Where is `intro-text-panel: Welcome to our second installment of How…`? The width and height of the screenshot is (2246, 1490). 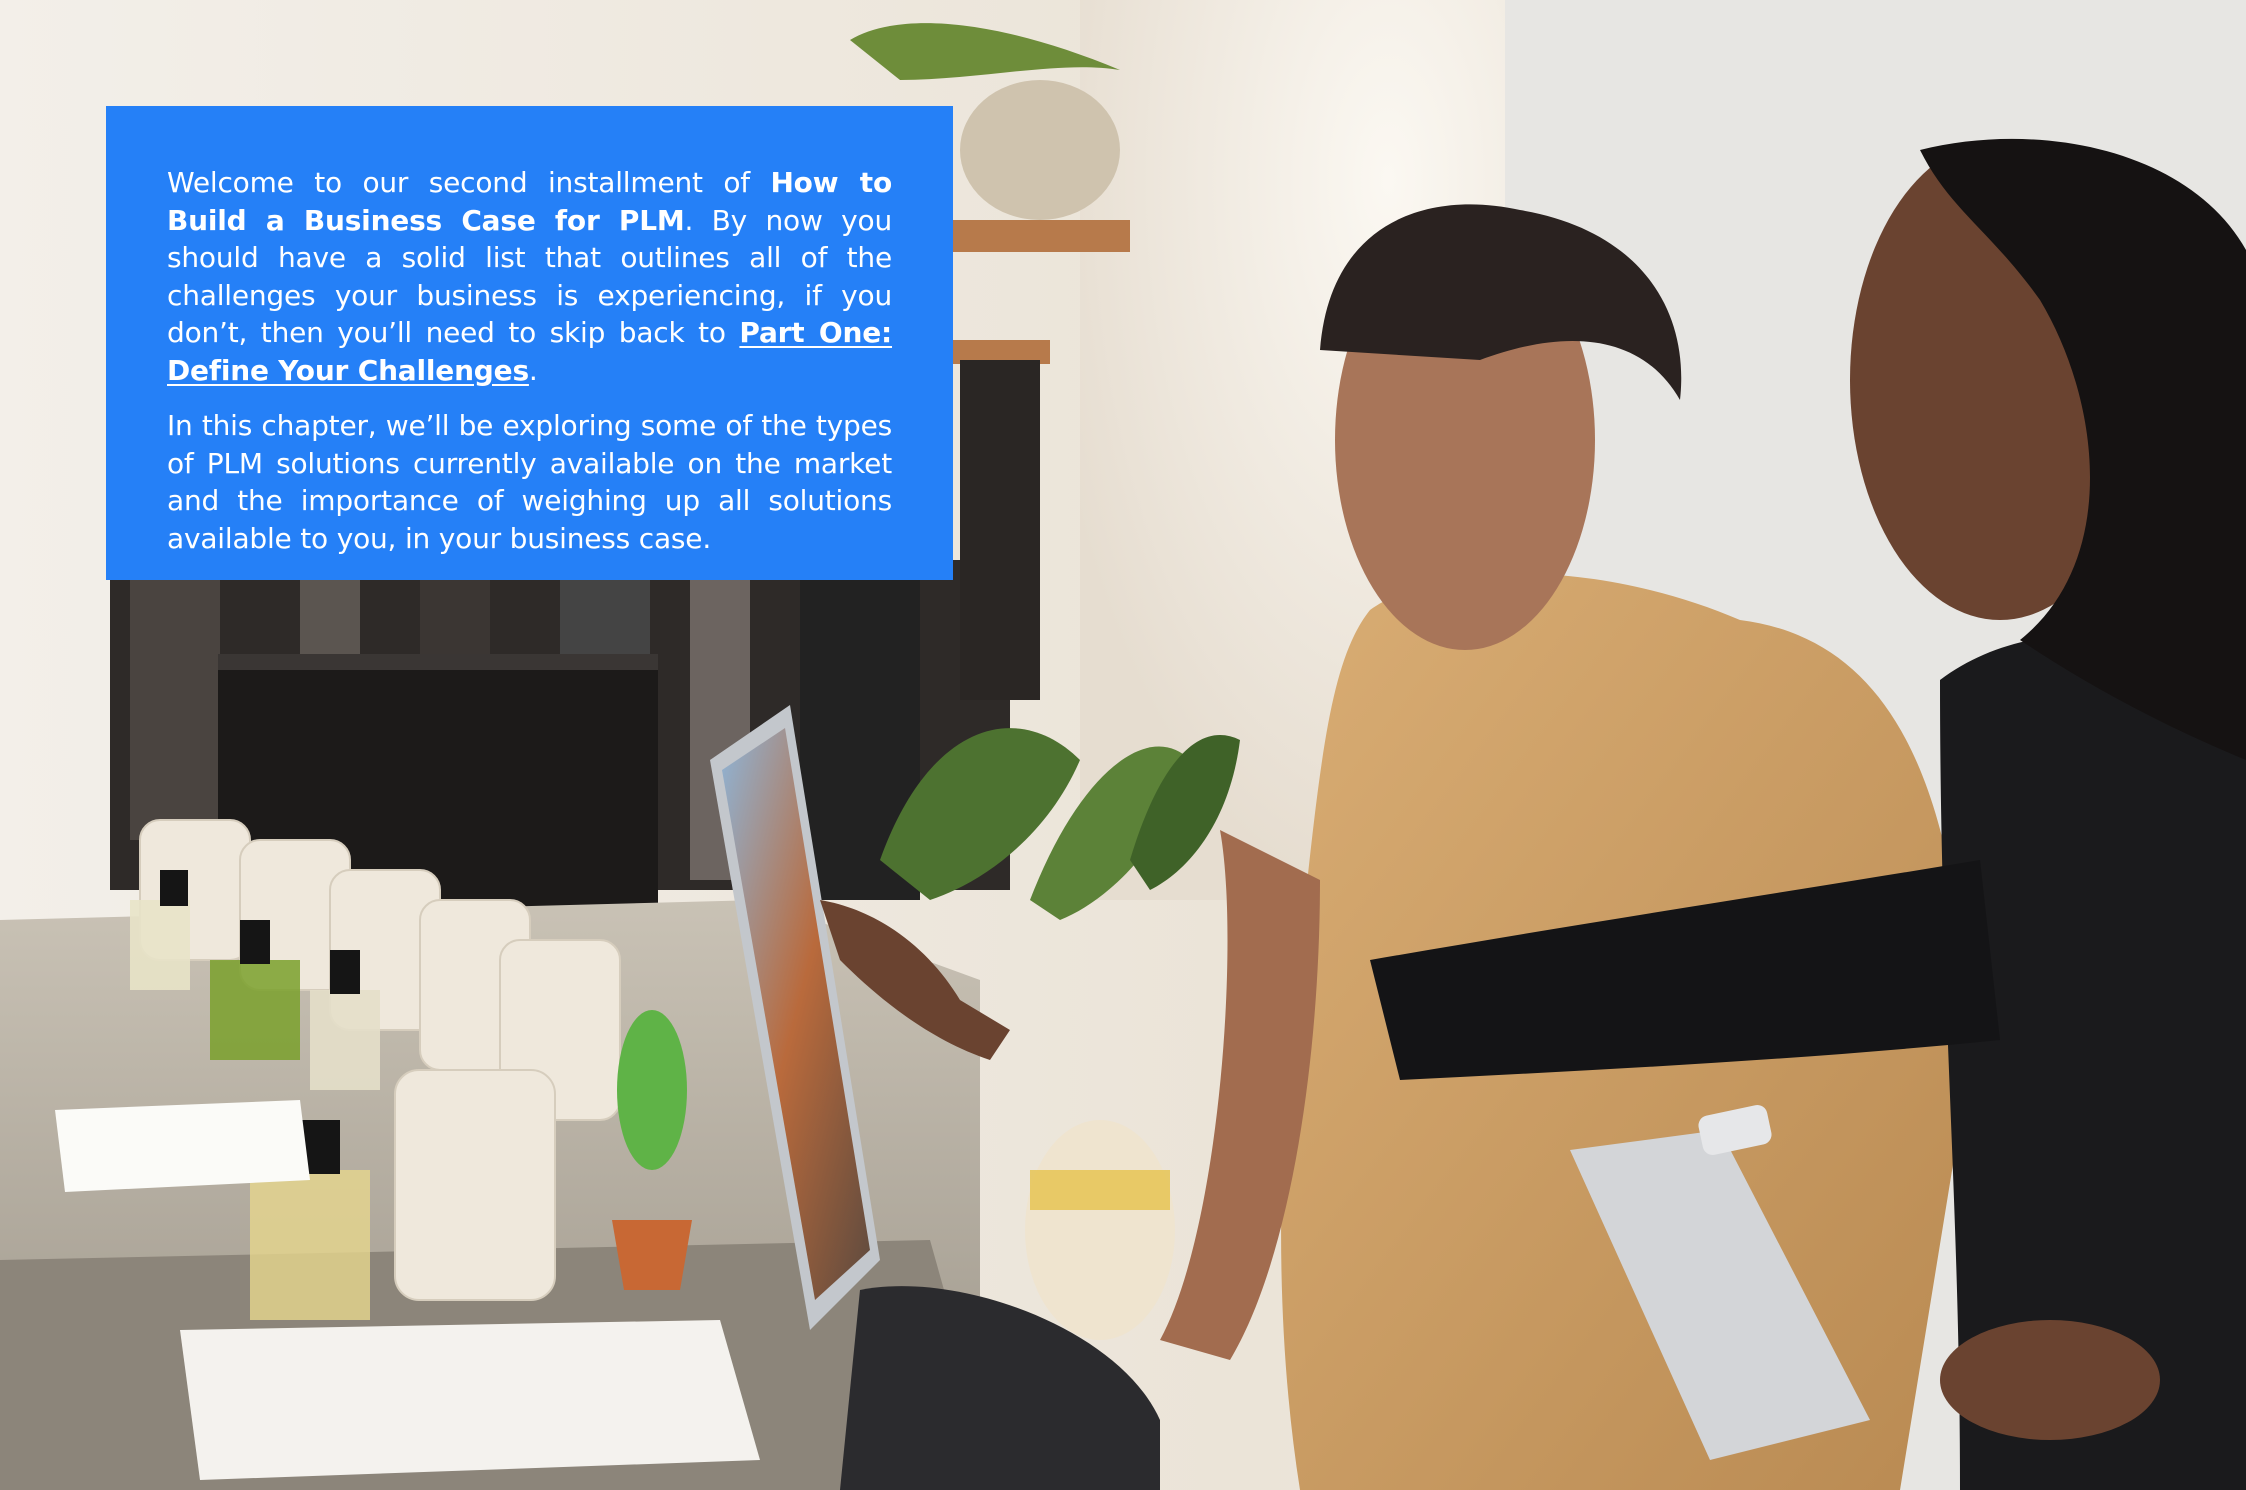 intro-text-panel: Welcome to our second installment of How… is located at coordinates (529, 343).